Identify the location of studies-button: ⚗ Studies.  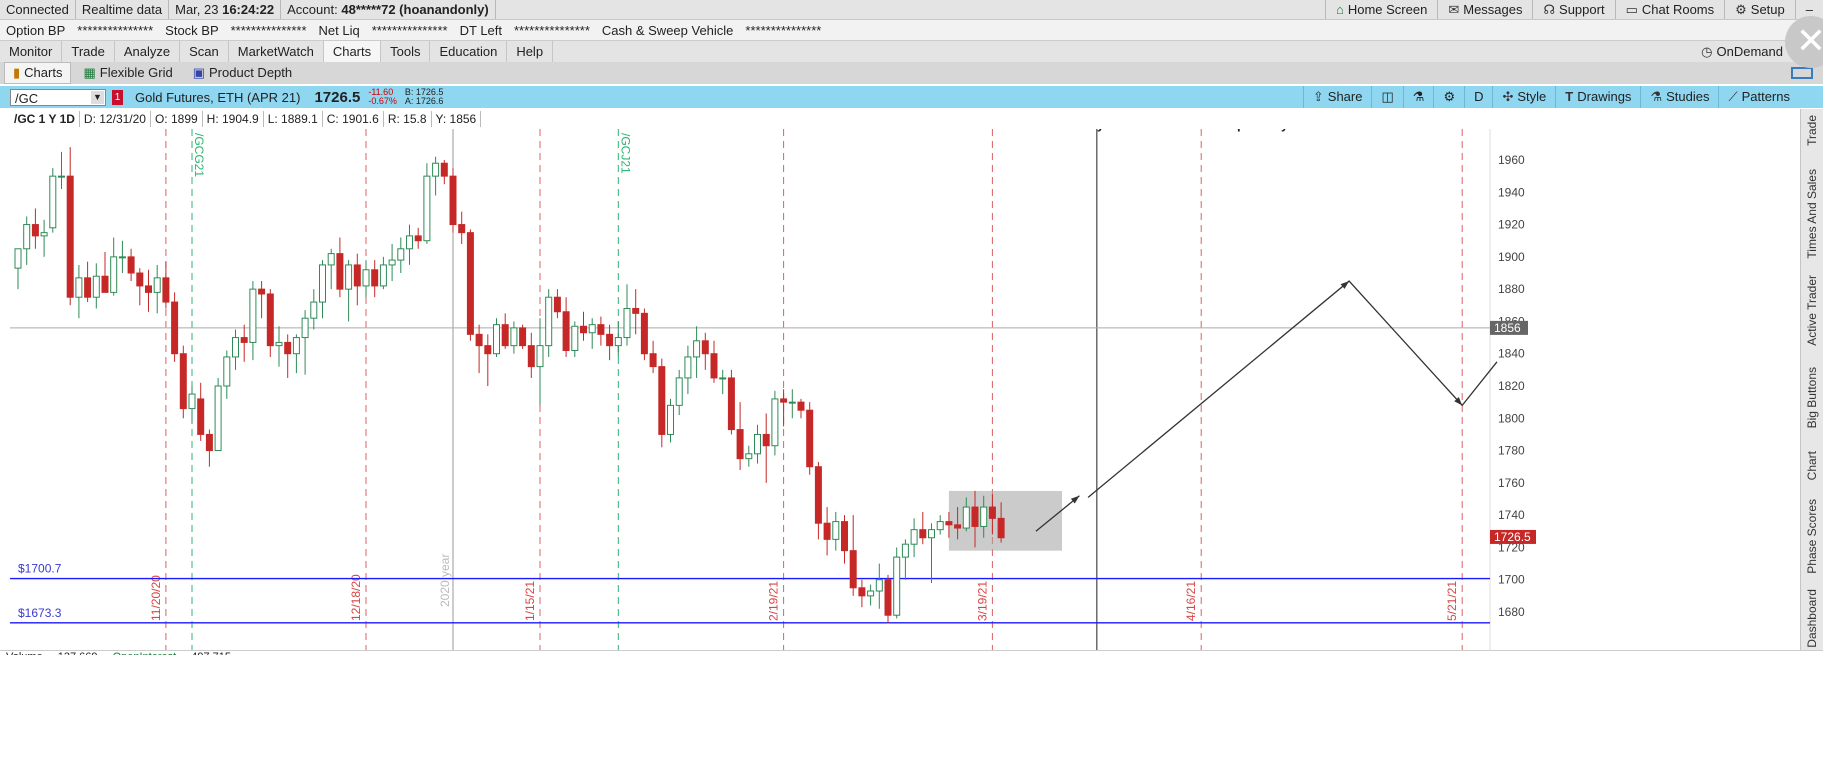
(1679, 97).